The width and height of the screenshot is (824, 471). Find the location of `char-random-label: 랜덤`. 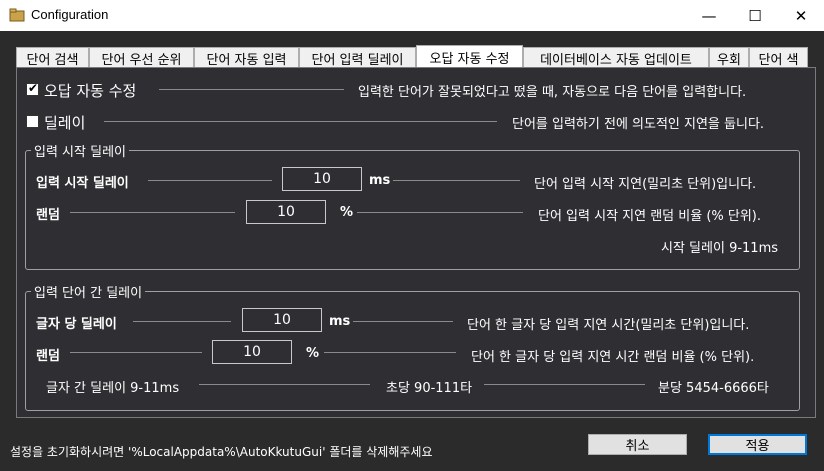

char-random-label: 랜덤 is located at coordinates (48, 356).